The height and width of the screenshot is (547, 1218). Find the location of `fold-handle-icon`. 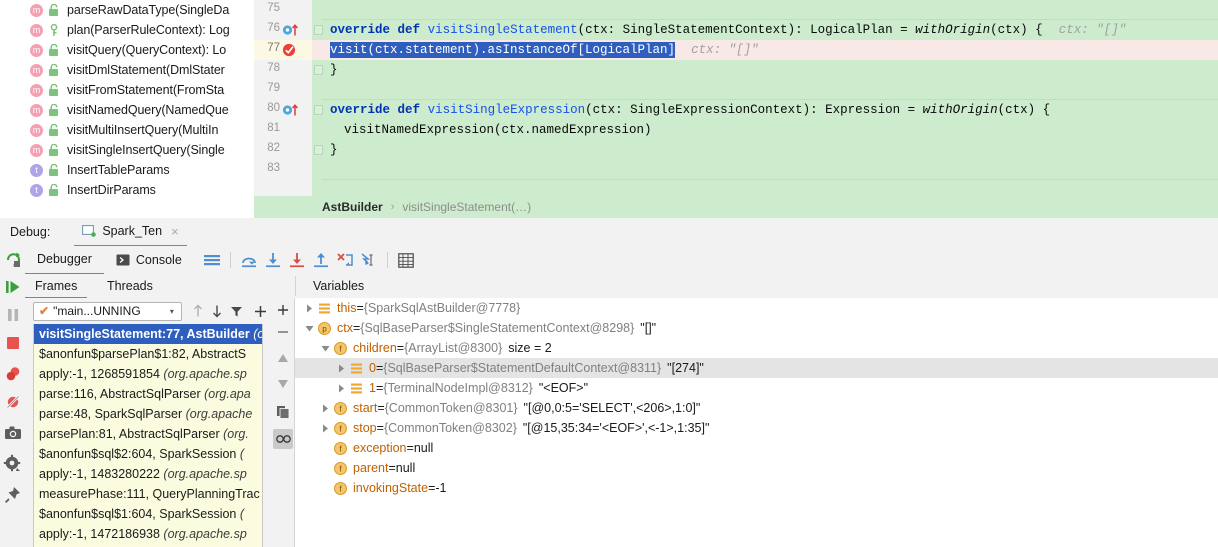

fold-handle-icon is located at coordinates (318, 30).